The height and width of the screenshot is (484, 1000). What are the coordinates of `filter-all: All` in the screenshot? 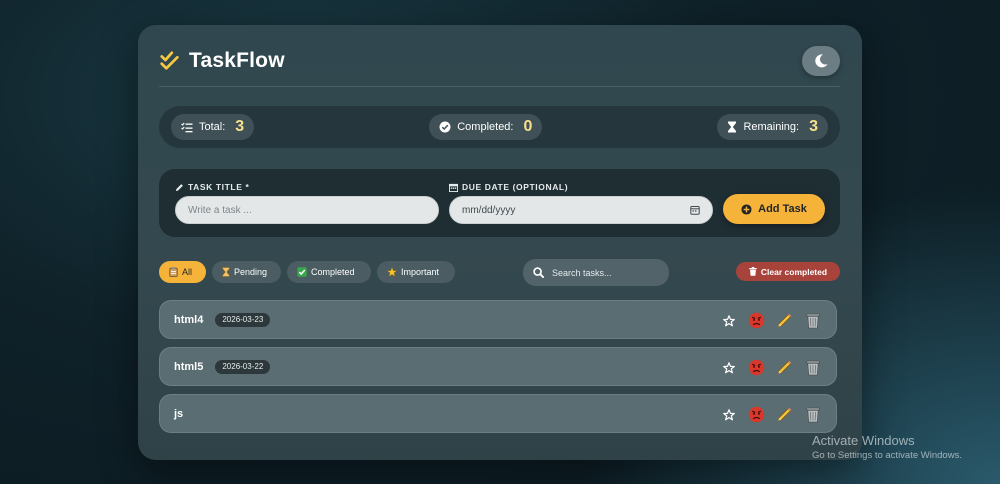 It's located at (182, 272).